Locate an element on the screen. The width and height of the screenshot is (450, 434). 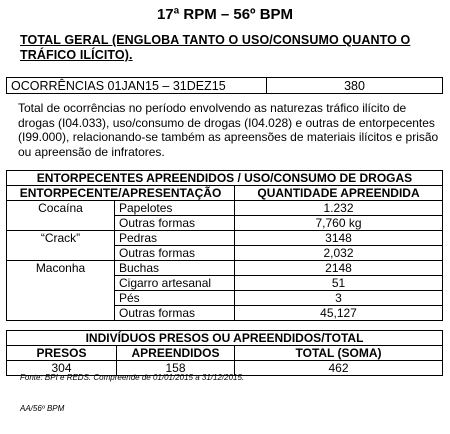
occurrences-label: OCORRÊNCIAS 01JAN15 – 31DEZ15 is located at coordinates (136, 85).